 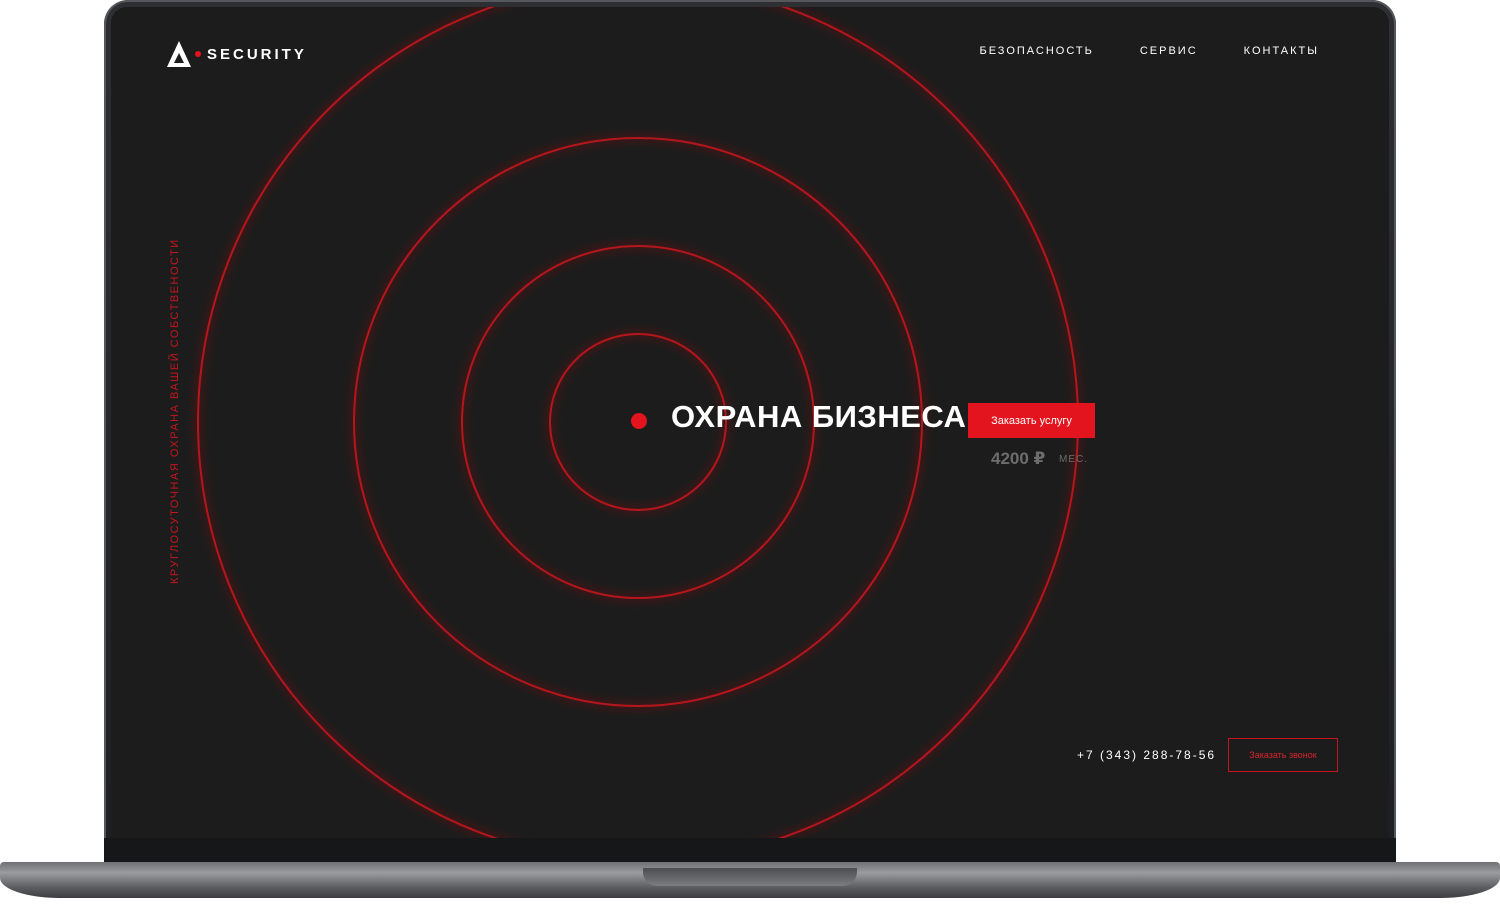 I want to click on logo-triangle-icon, so click(x=179, y=54).